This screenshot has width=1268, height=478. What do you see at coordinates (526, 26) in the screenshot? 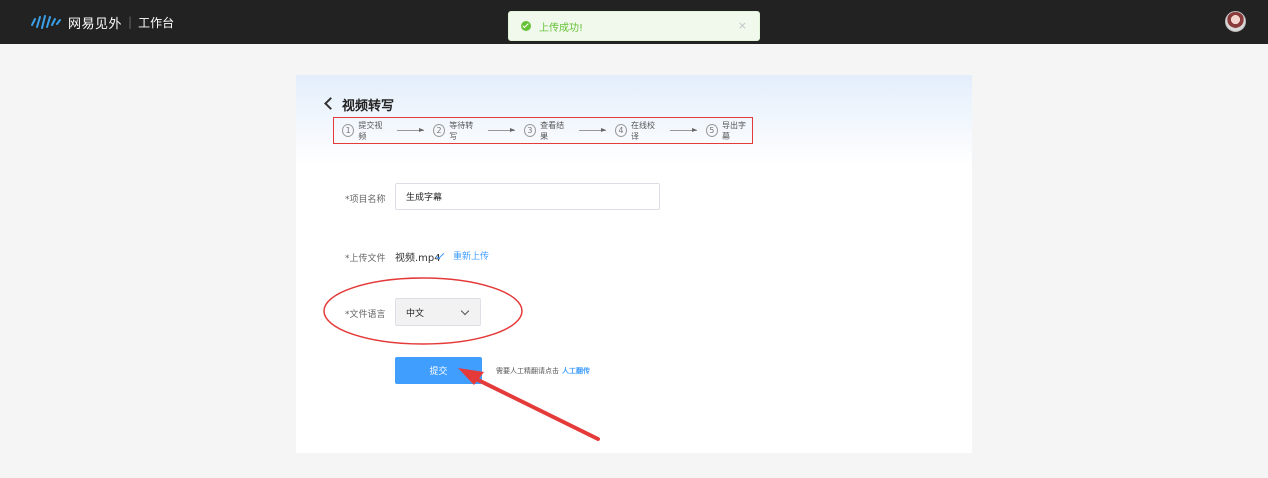
I see `success-check-icon` at bounding box center [526, 26].